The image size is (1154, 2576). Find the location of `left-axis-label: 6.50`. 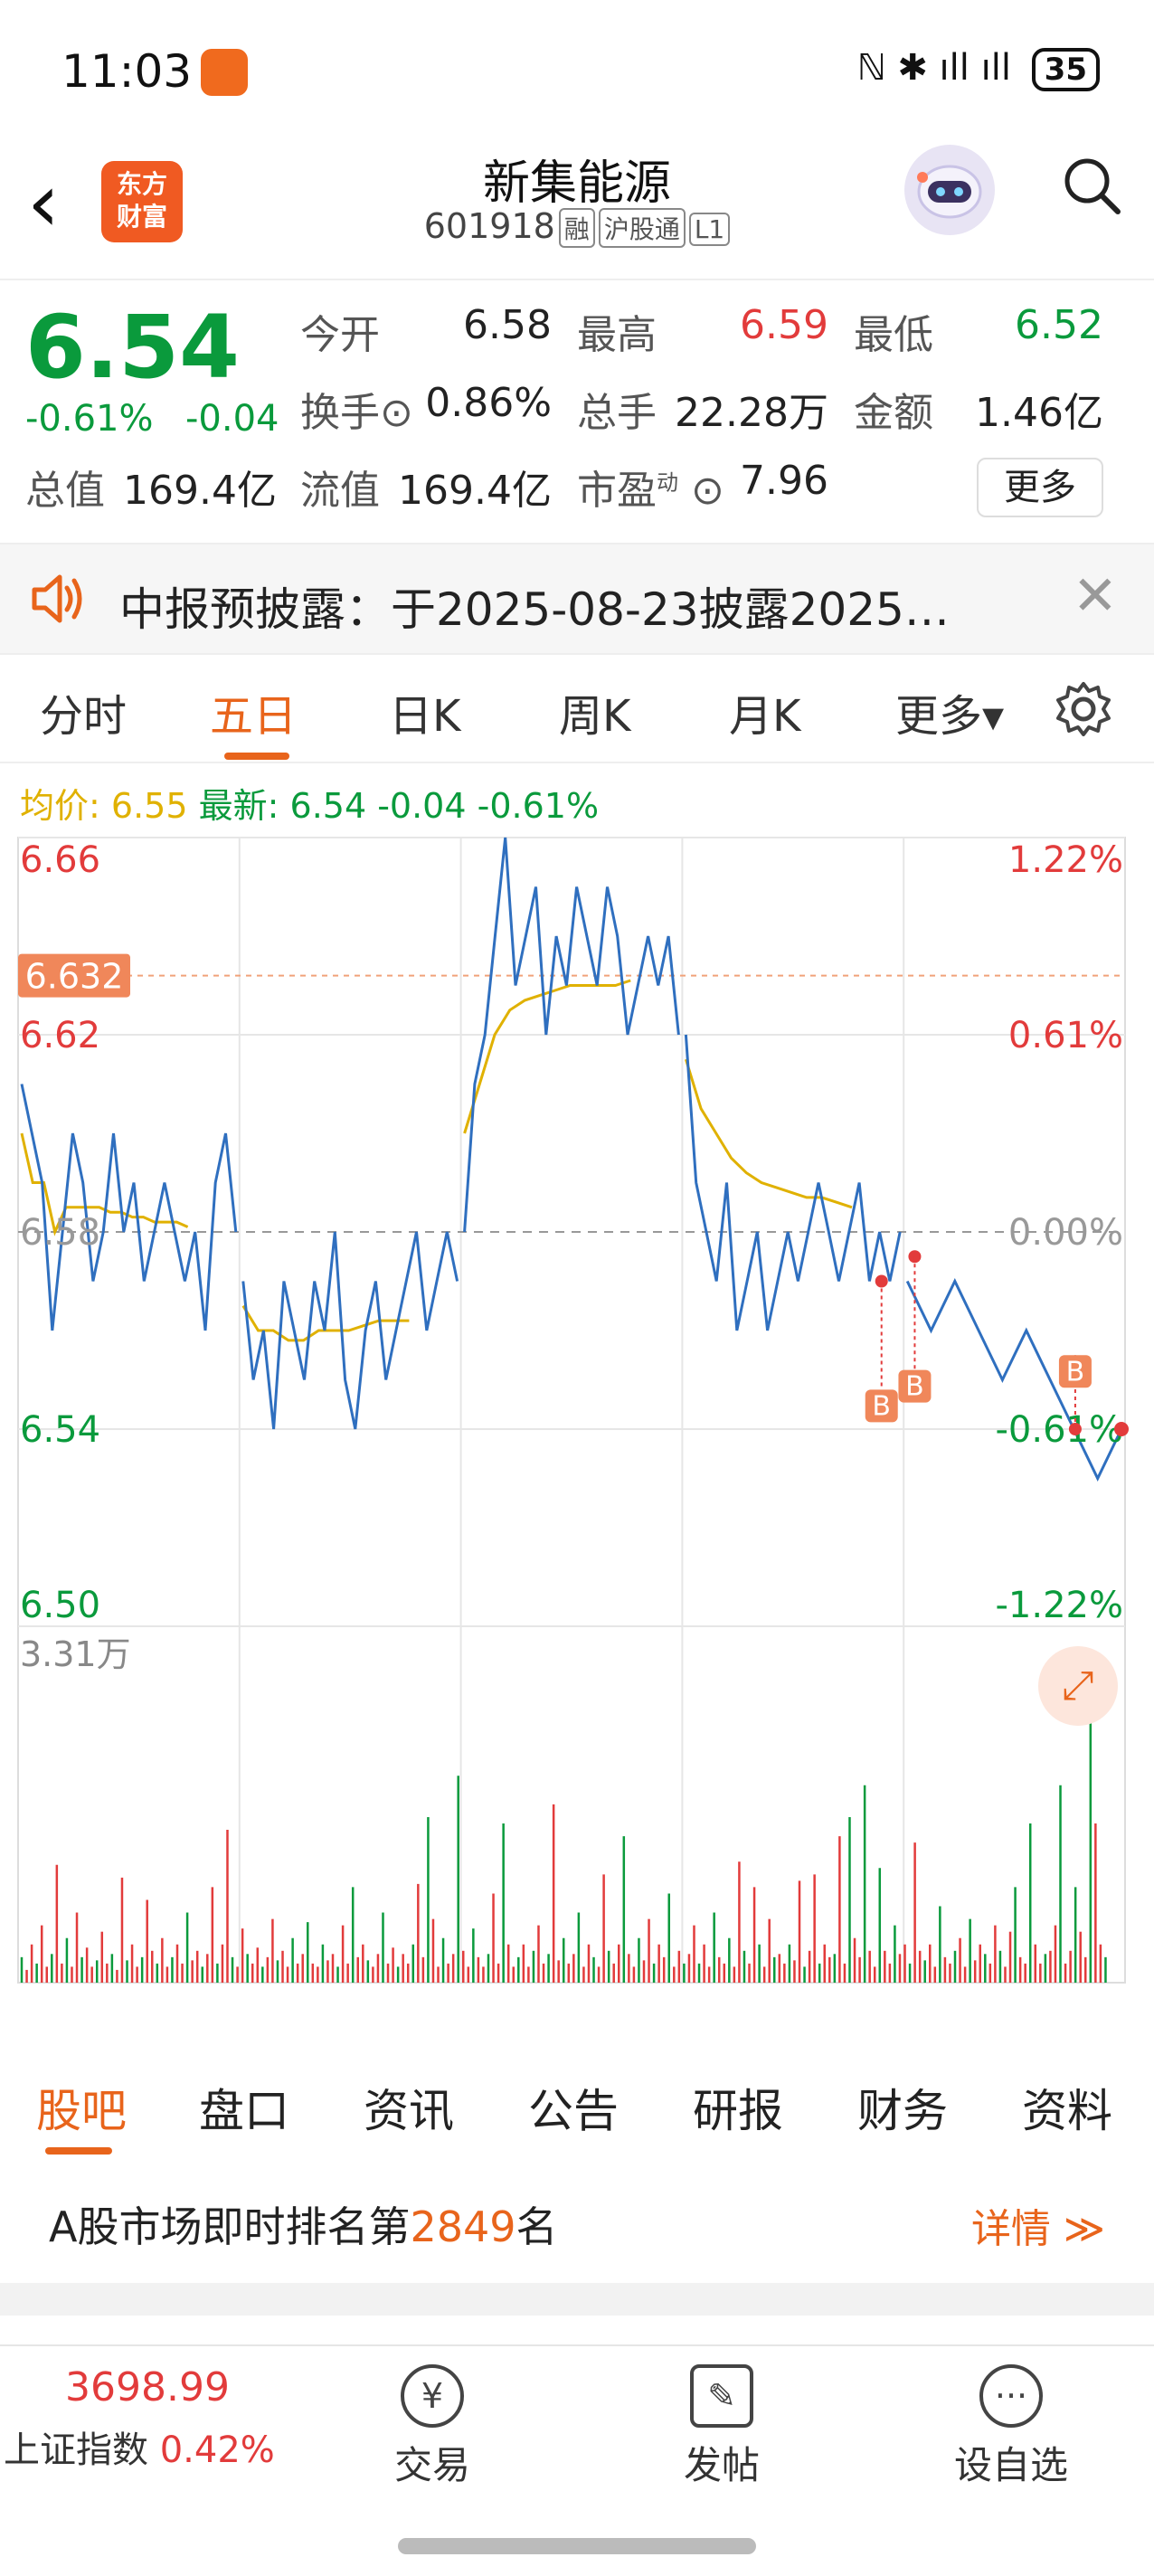

left-axis-label: 6.50 is located at coordinates (60, 1605).